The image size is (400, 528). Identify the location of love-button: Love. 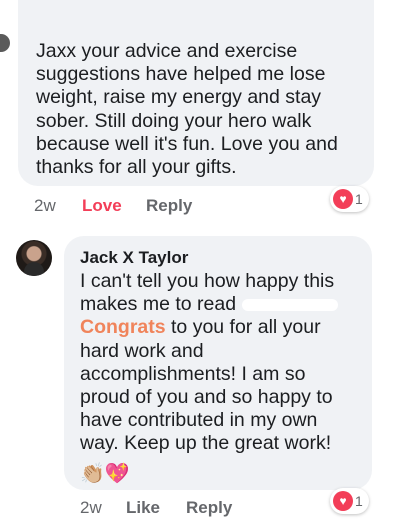
(102, 206).